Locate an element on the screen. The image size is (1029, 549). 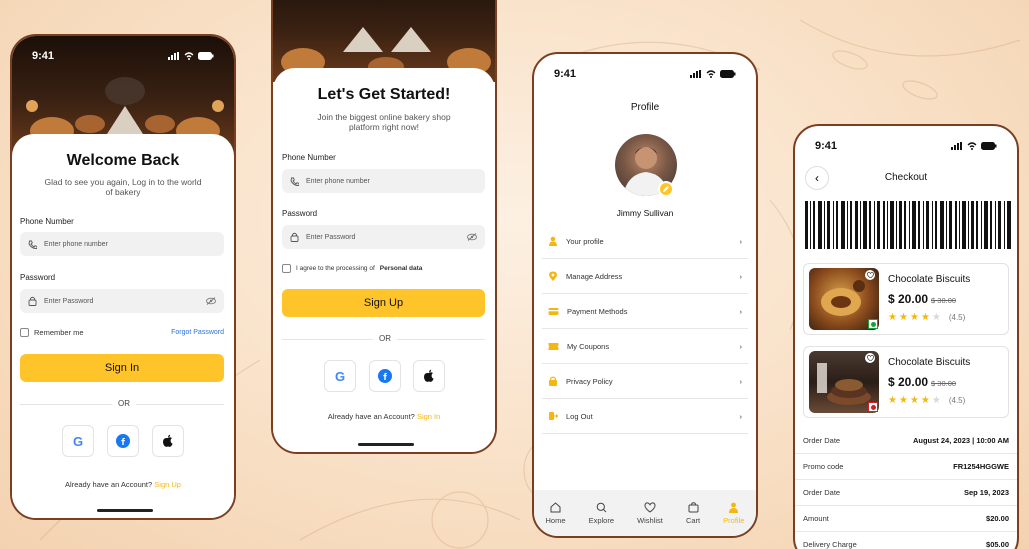
sign-up-button: Sign Up is located at coordinates (383, 303).